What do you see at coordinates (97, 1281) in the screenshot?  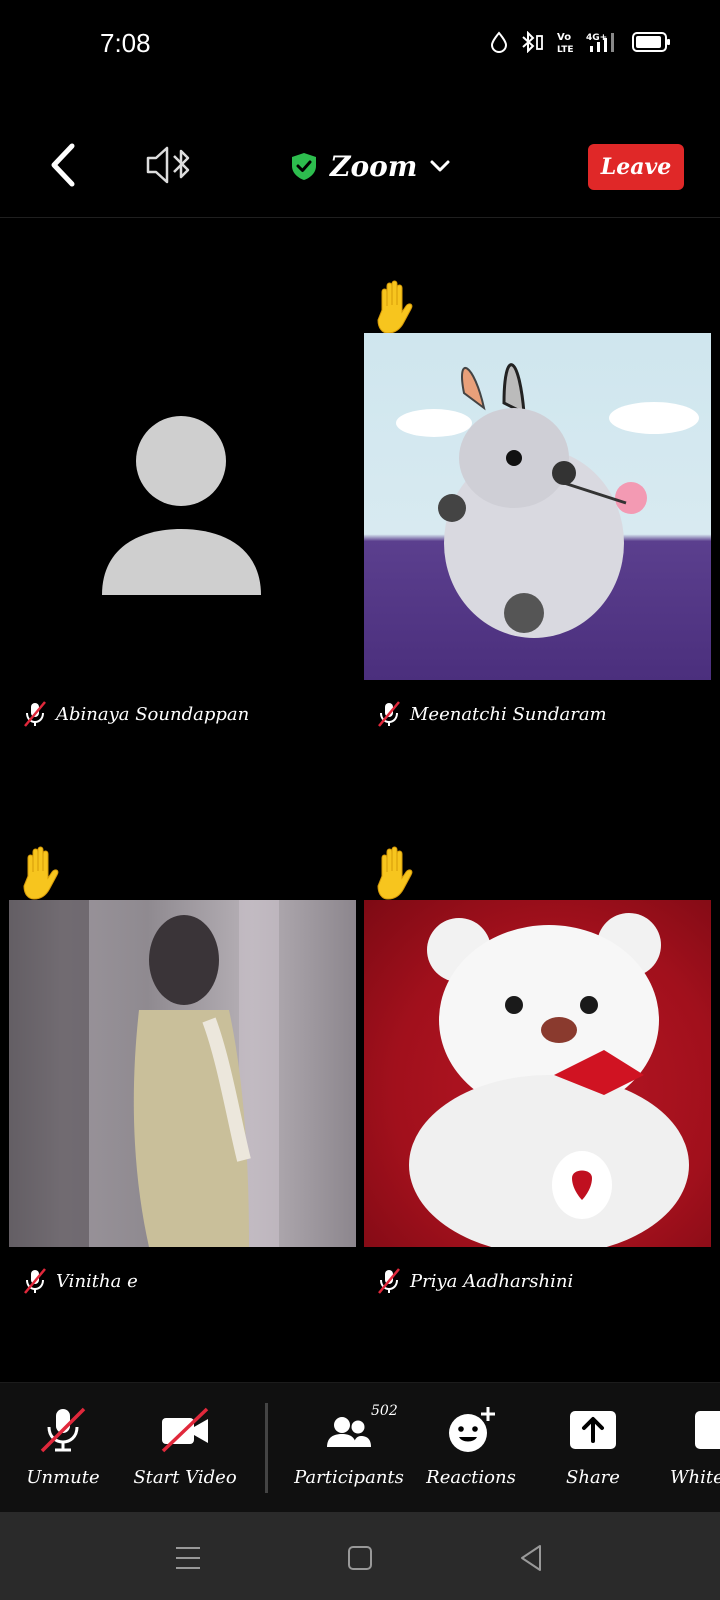 I see `participant-name: Vinitha e` at bounding box center [97, 1281].